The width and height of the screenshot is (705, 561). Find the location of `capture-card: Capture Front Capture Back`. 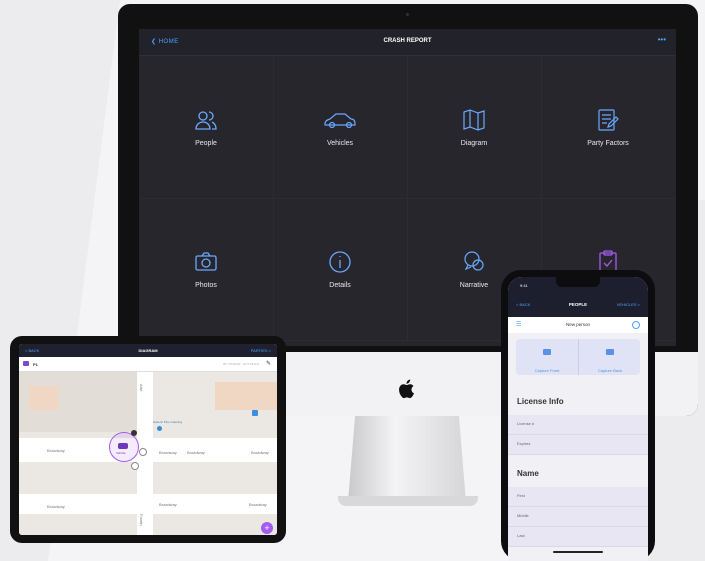

capture-card: Capture Front Capture Back is located at coordinates (578, 357).